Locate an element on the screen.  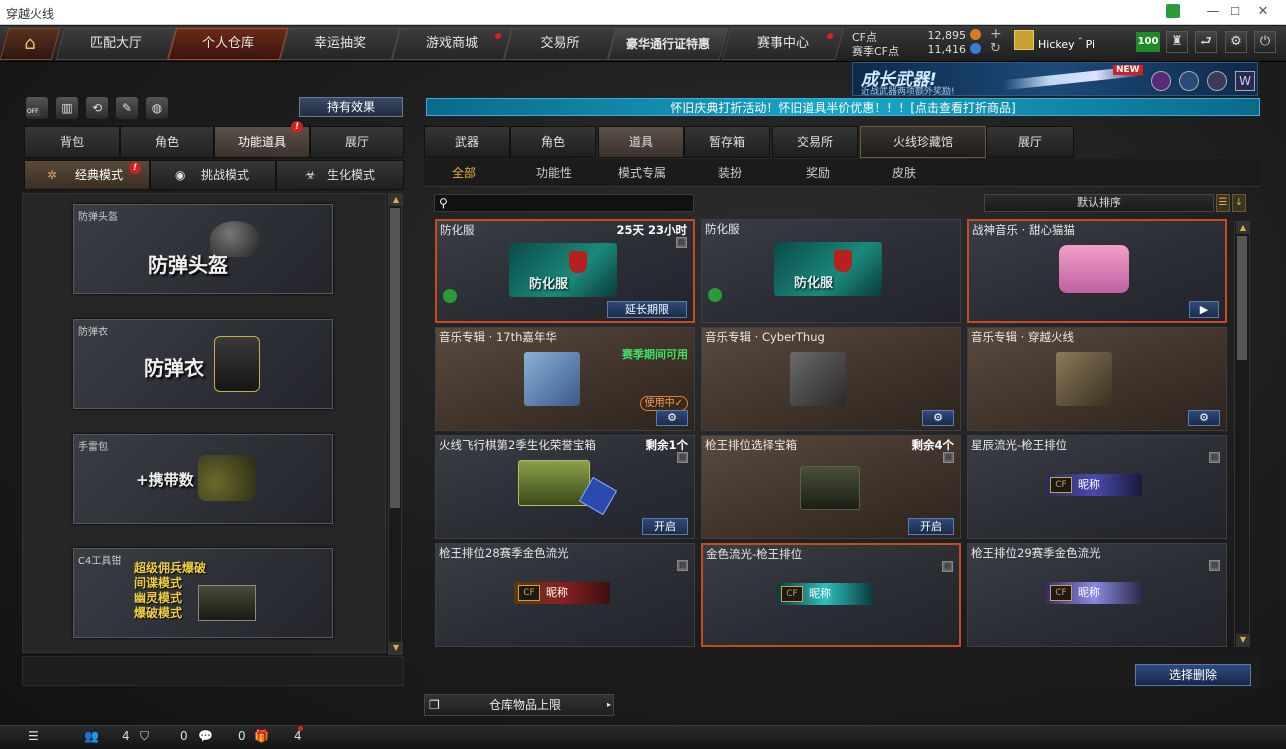
power-icon: ⏻ is located at coordinates (1265, 42).